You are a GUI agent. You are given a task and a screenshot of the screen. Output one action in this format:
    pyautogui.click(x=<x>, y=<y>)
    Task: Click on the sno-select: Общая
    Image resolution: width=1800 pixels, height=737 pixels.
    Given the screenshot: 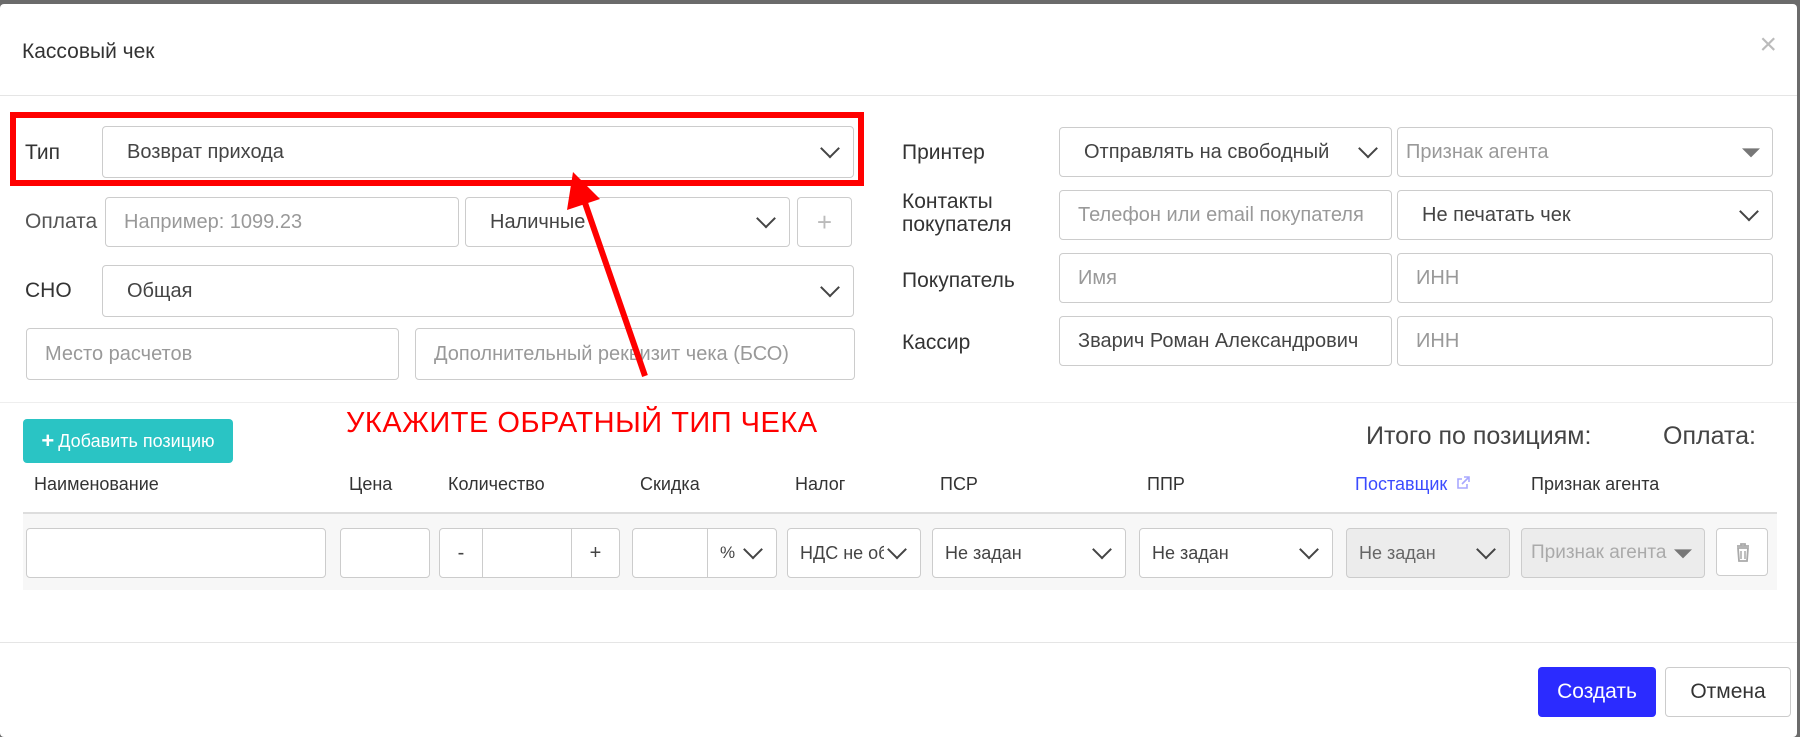 What is the action you would take?
    pyautogui.click(x=478, y=291)
    